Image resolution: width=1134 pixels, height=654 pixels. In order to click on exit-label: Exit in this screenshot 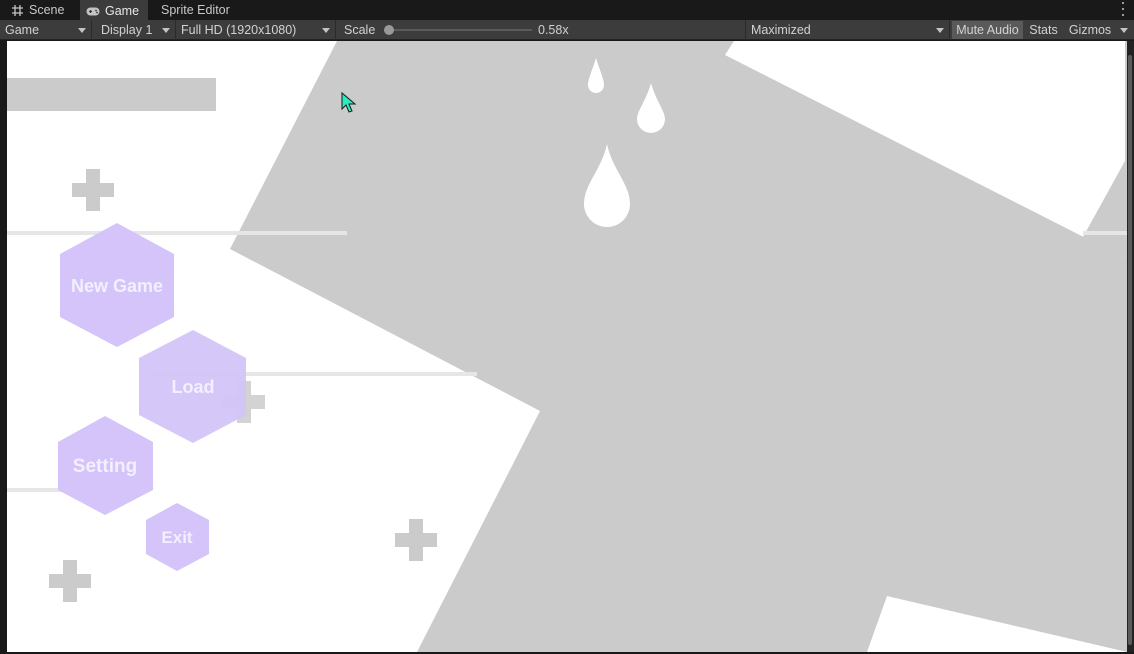, I will do `click(177, 537)`.